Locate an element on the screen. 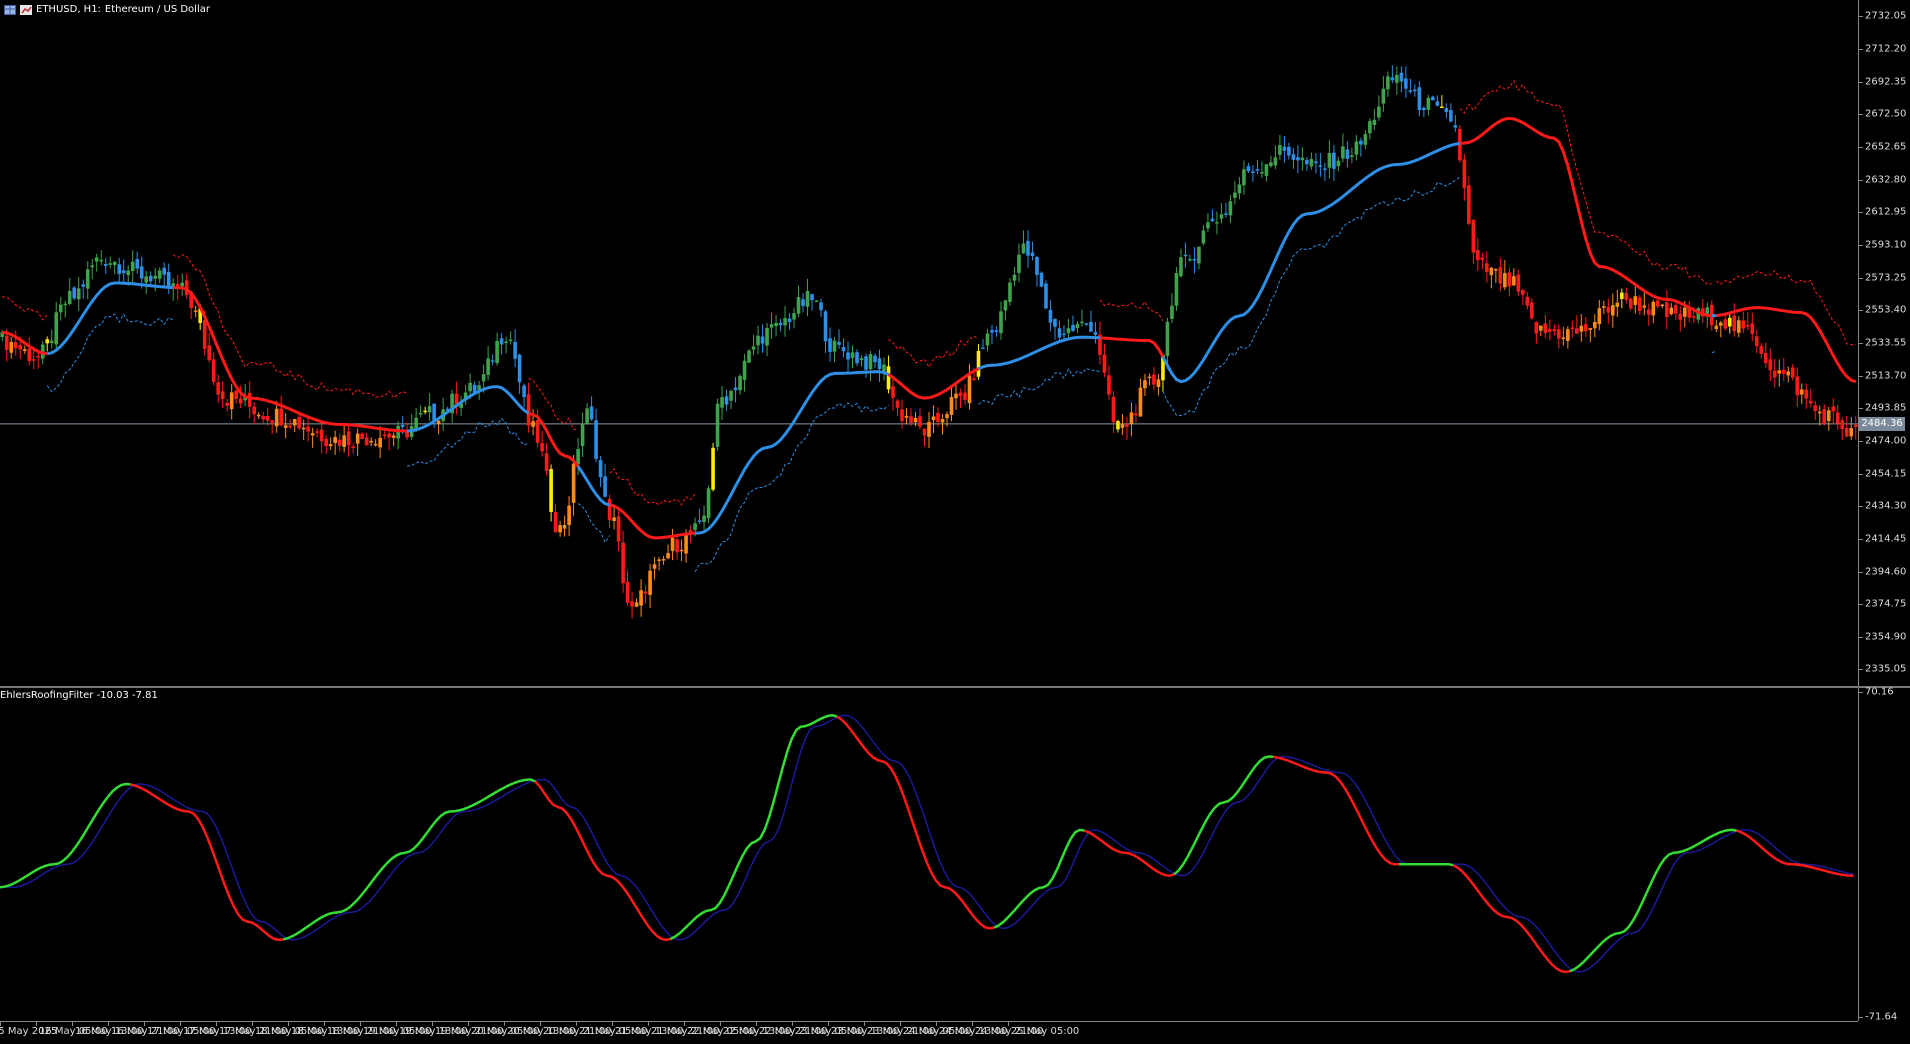 The image size is (1910, 1044). price-axis-label: 2712.20 is located at coordinates (1885, 49).